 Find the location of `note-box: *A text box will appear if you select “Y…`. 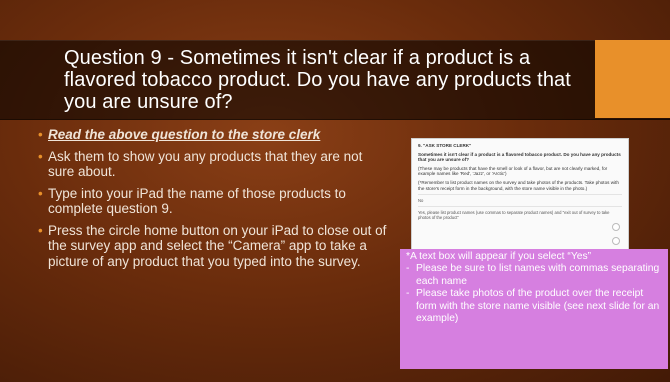

note-box: *A text box will appear if you select “Y… is located at coordinates (534, 309).